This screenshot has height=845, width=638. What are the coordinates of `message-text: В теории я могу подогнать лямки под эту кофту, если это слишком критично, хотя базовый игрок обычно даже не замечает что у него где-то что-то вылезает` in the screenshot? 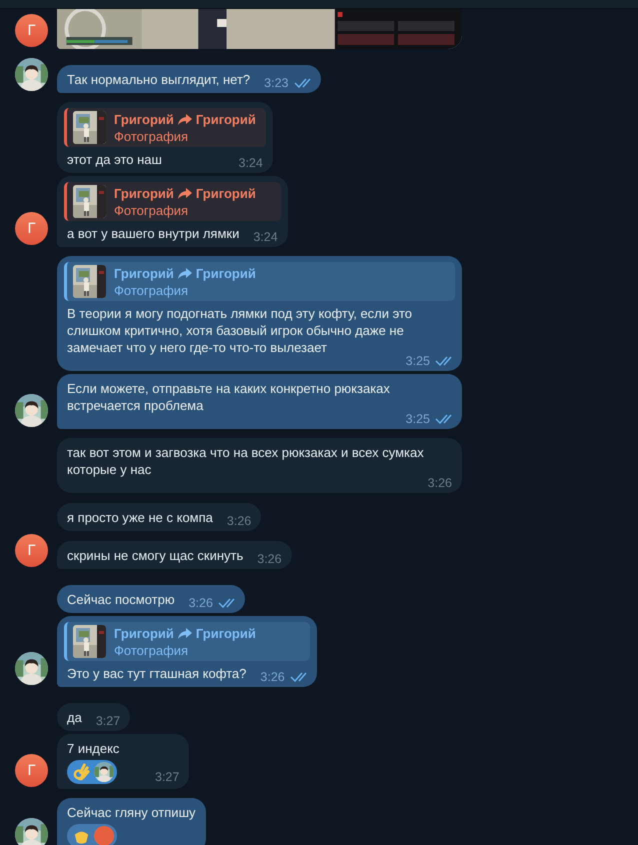 It's located at (240, 330).